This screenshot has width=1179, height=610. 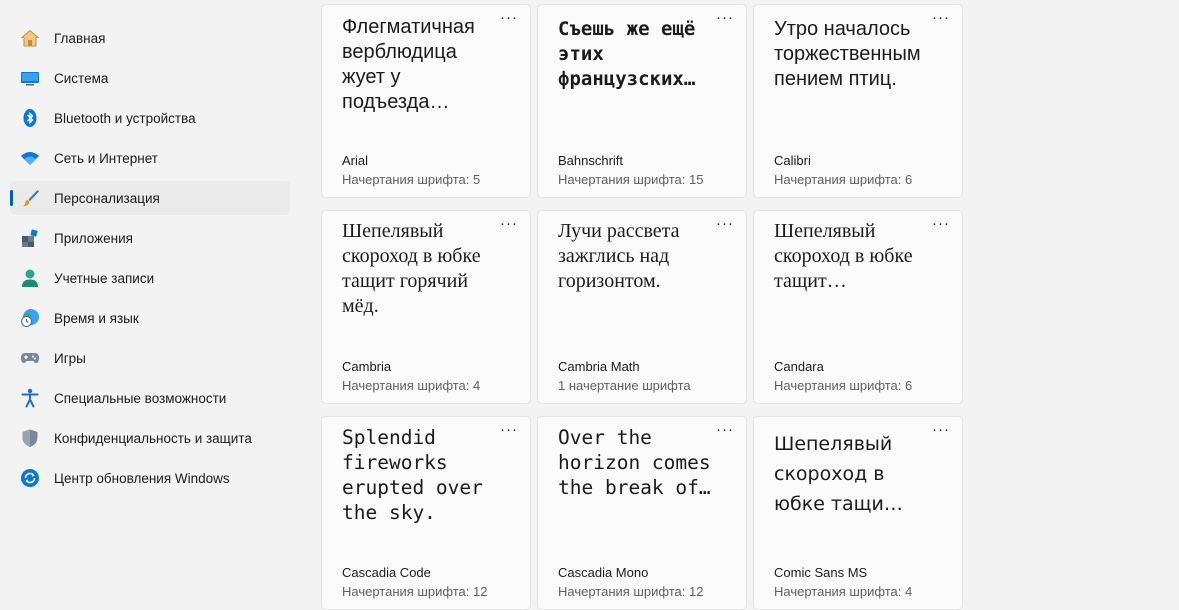 What do you see at coordinates (153, 438) in the screenshot?
I see `nav-label: Конфиденциальность и защита` at bounding box center [153, 438].